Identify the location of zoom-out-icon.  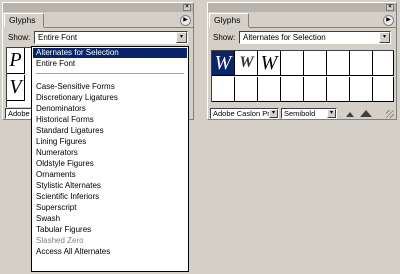
(350, 114).